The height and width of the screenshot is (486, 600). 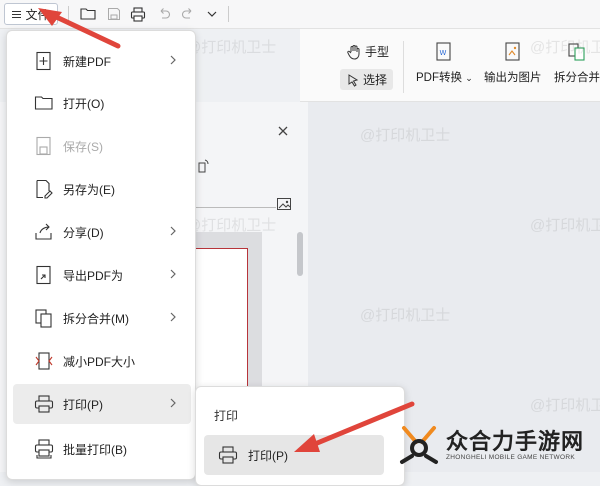 I want to click on watermark-text: @打印机卫士, so click(x=231, y=47).